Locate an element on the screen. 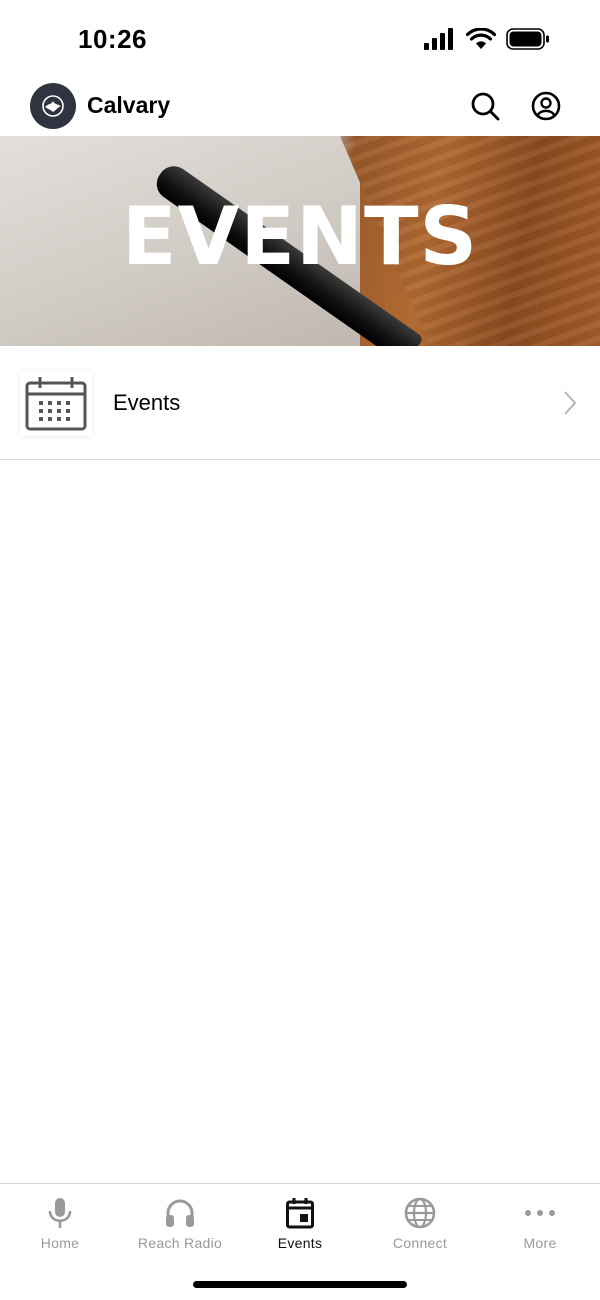  app-header: Calvary is located at coordinates (300, 108).